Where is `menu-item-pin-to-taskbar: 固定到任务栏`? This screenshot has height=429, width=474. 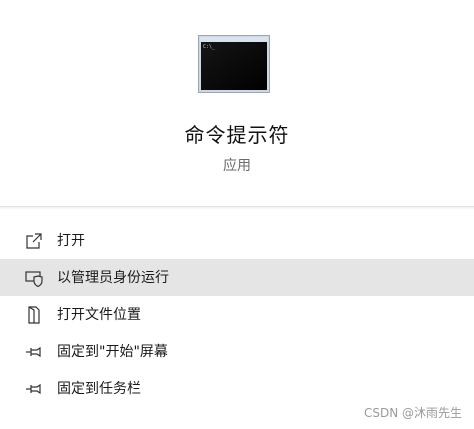
menu-item-pin-to-taskbar: 固定到任务栏 is located at coordinates (237, 388).